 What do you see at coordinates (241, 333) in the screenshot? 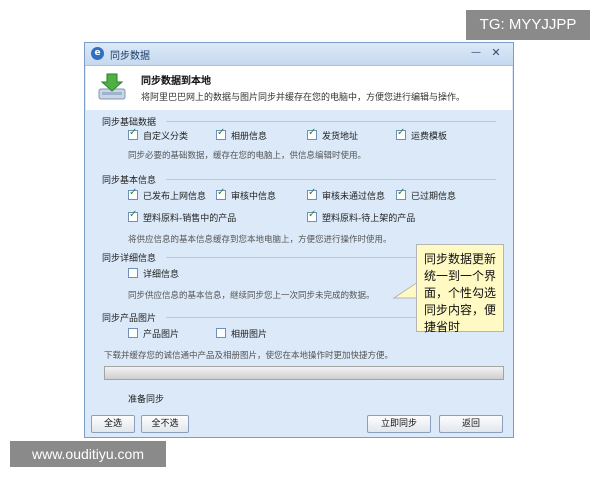
I see `checkbox-album-images: 相册图片` at bounding box center [241, 333].